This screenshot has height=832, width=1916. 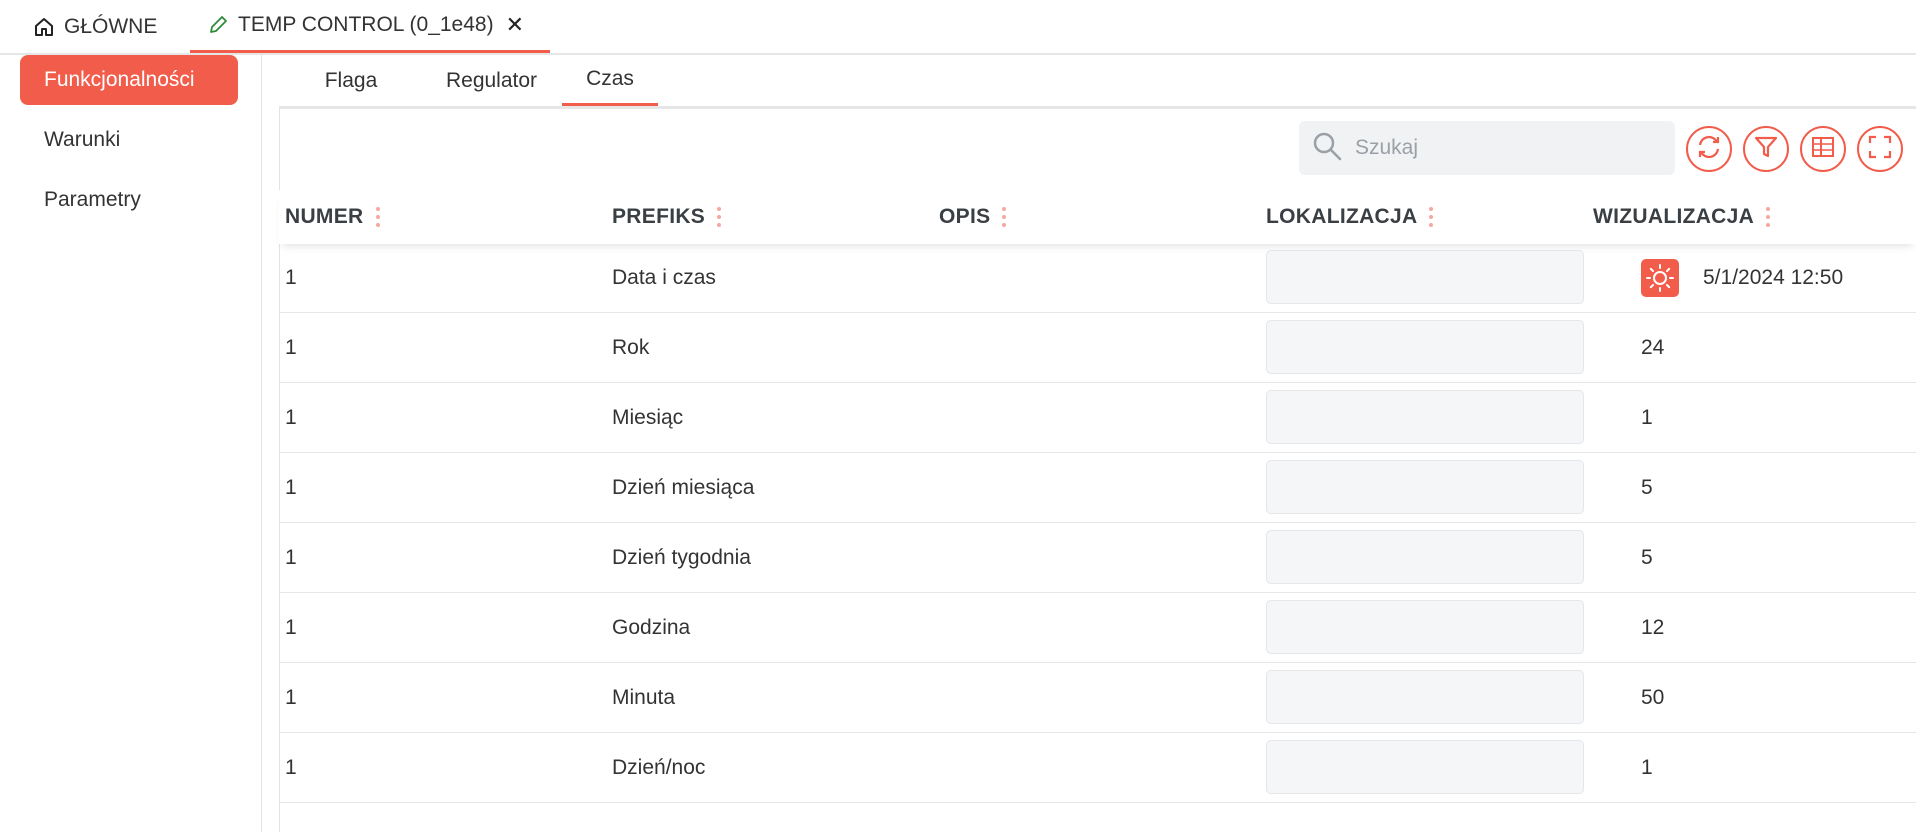 What do you see at coordinates (659, 216) in the screenshot?
I see `column-header-label: PREFIKS` at bounding box center [659, 216].